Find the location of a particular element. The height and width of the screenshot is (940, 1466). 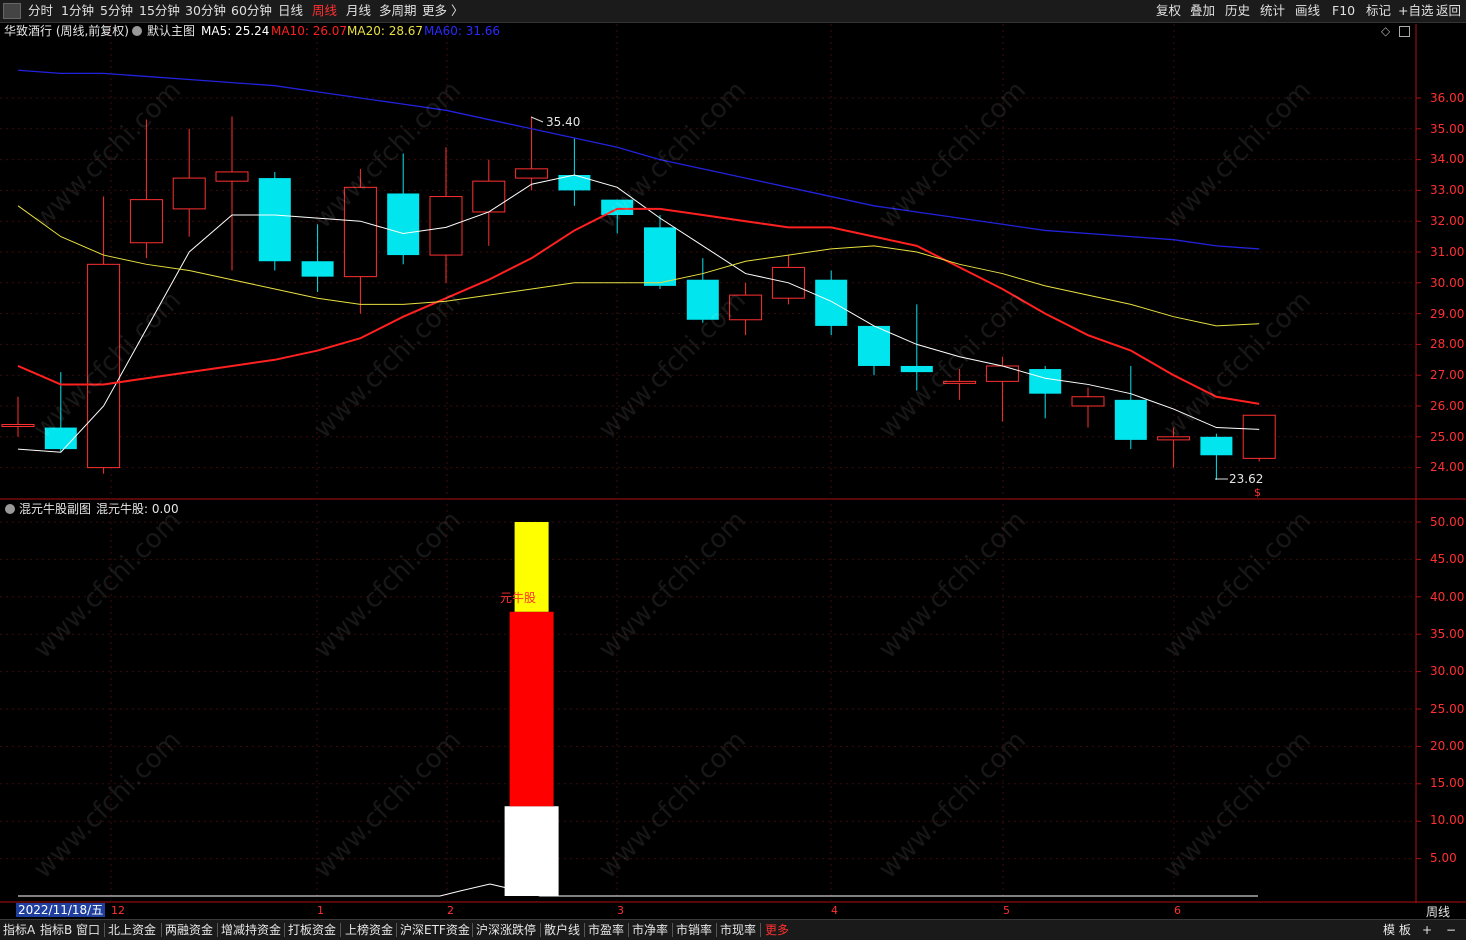

month-label: 2 is located at coordinates (450, 910).